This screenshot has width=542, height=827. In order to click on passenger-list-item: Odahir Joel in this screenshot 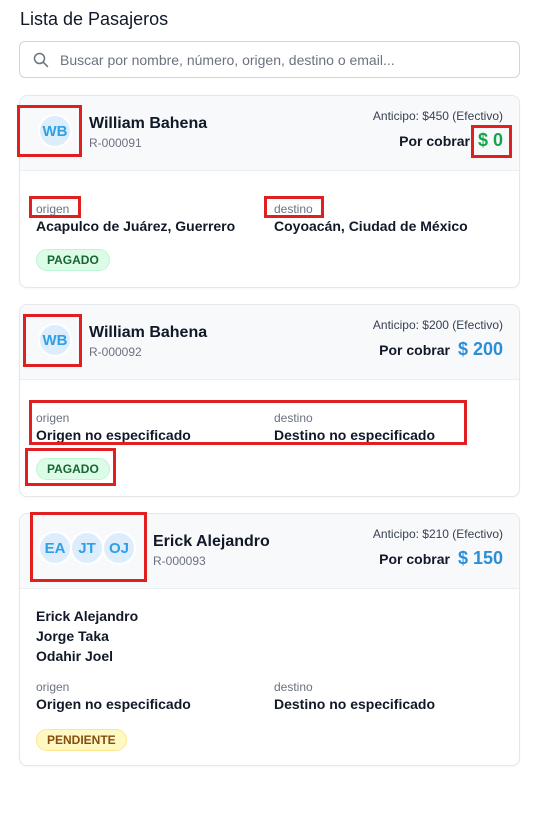, I will do `click(75, 656)`.